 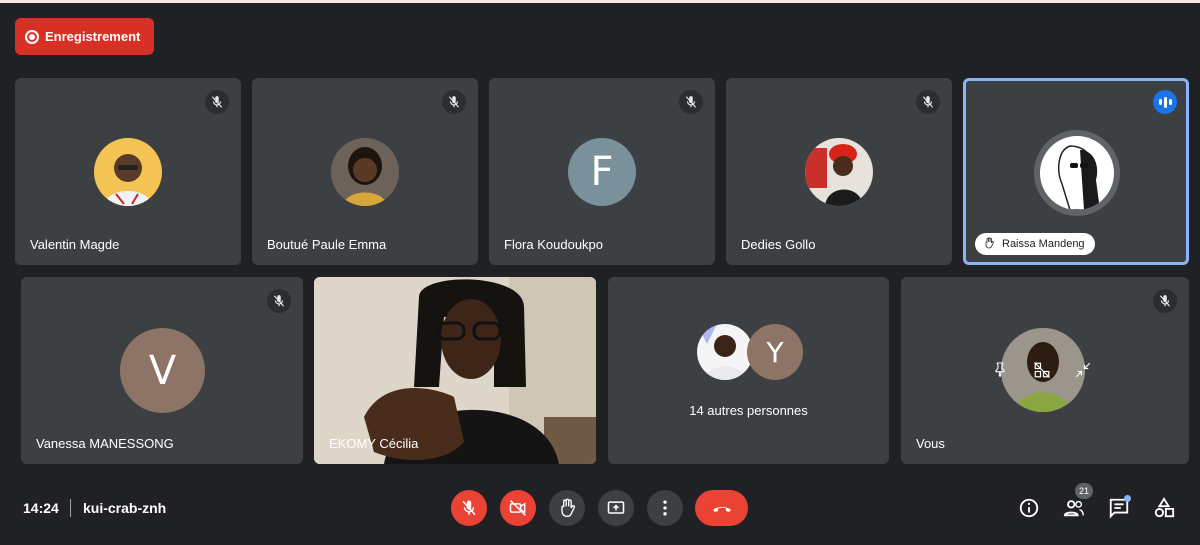 I want to click on participant-tile: V Vanessa MANESSONG, so click(x=162, y=370).